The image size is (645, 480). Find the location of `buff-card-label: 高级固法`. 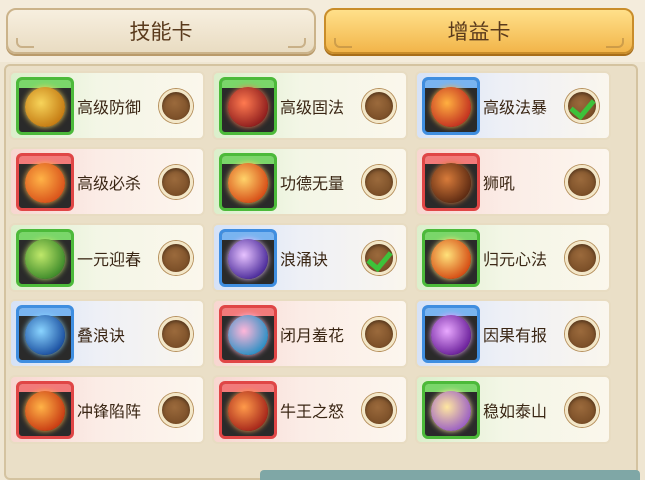

buff-card-label: 高级固法 is located at coordinates (312, 107).